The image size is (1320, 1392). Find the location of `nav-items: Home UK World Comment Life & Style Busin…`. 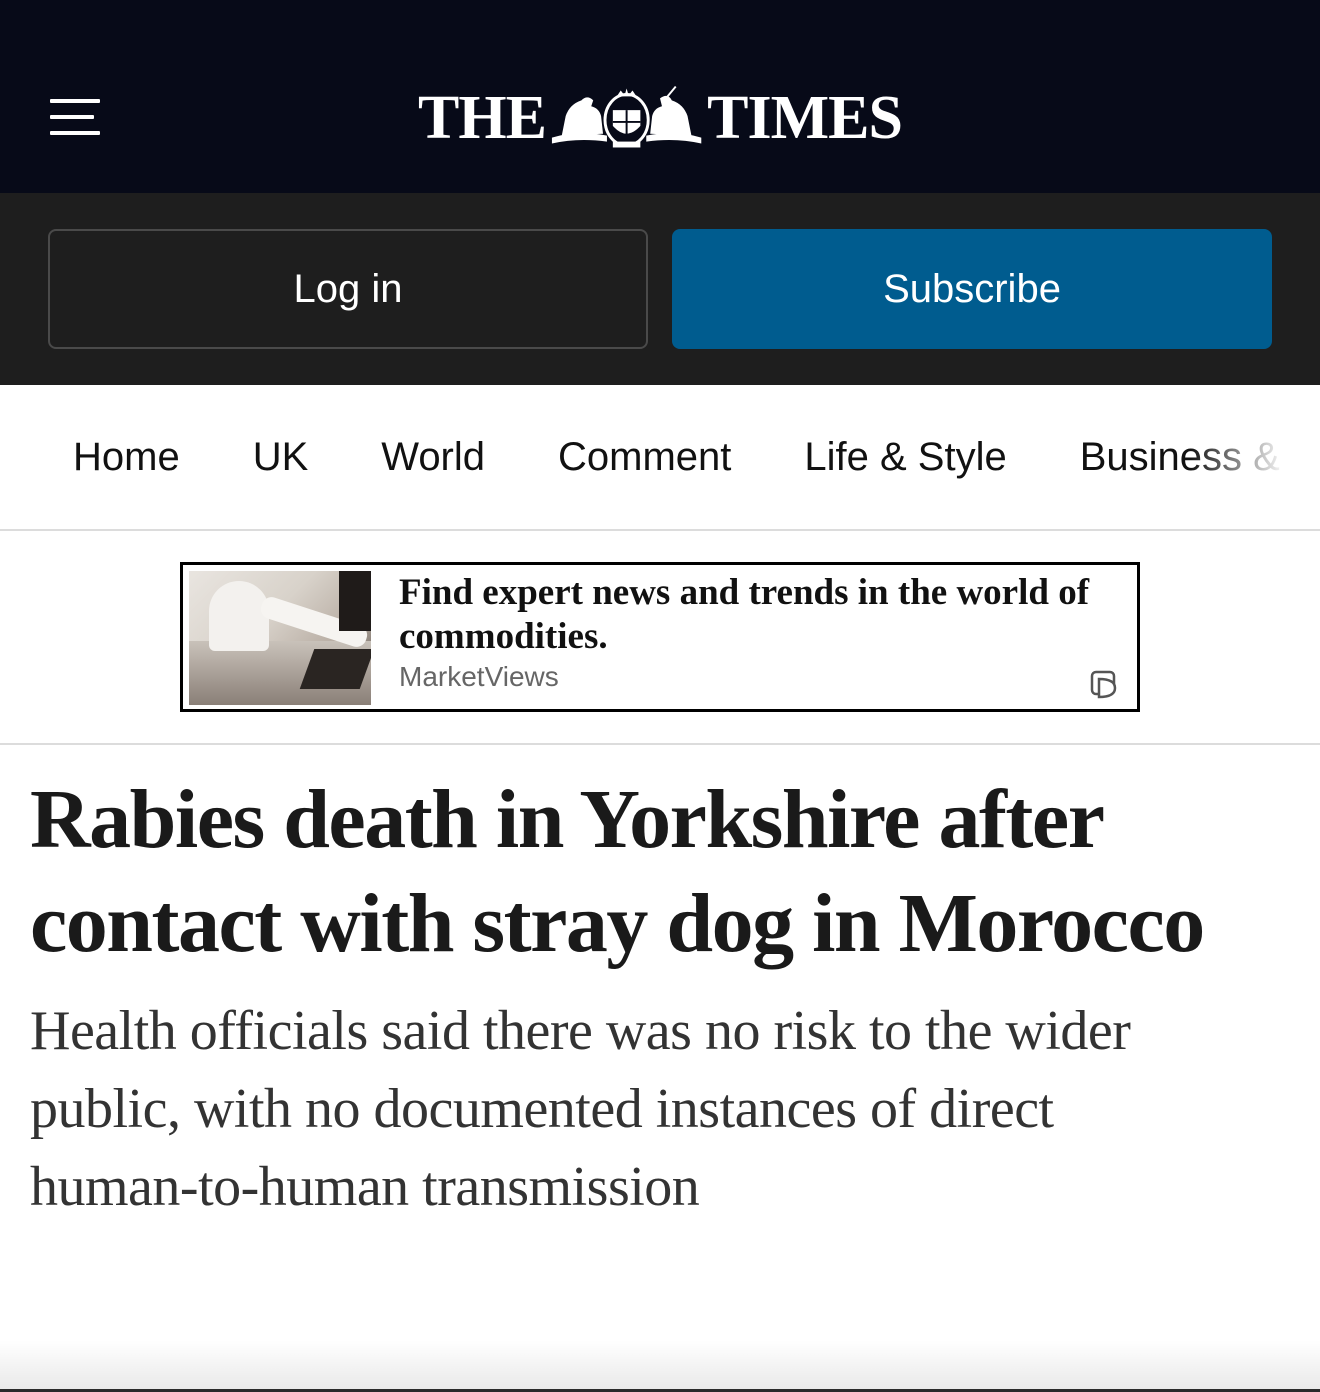

nav-items: Home UK World Comment Life & Style Busin… is located at coordinates (640, 457).